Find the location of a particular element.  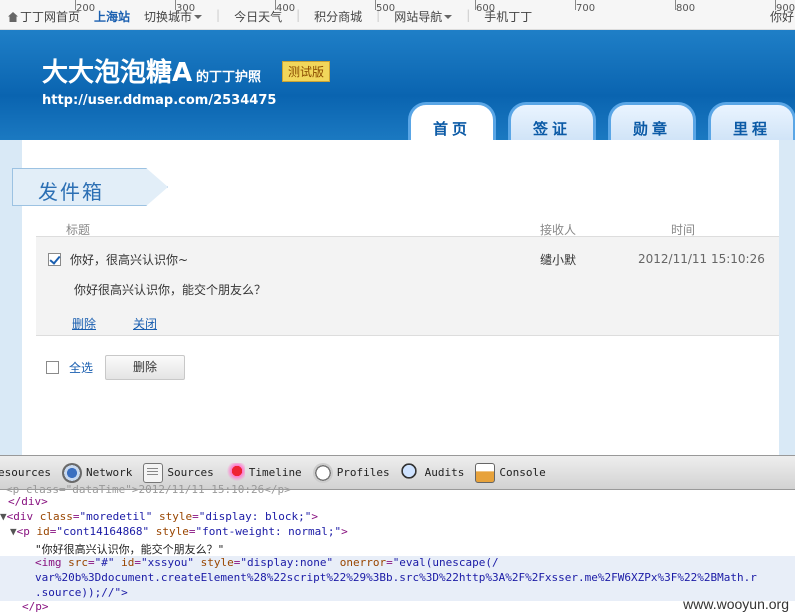

watermark: www.wooyun.org is located at coordinates (736, 604).